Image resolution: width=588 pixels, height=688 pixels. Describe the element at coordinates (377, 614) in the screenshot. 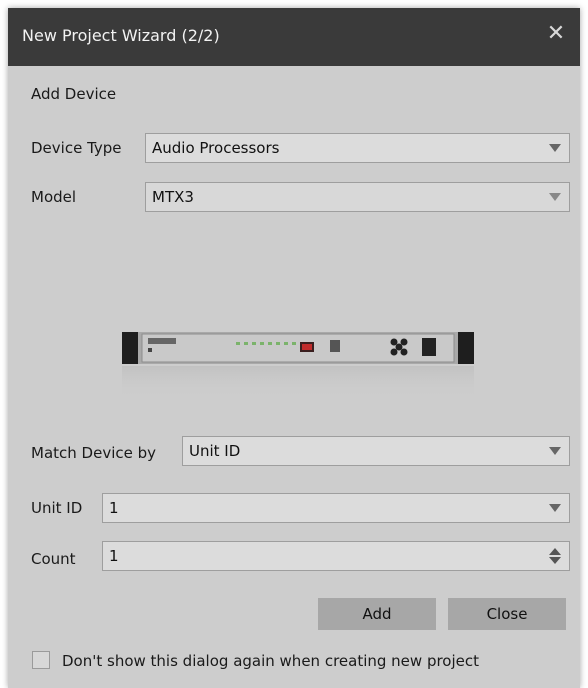

I see `add-button: Add` at that location.